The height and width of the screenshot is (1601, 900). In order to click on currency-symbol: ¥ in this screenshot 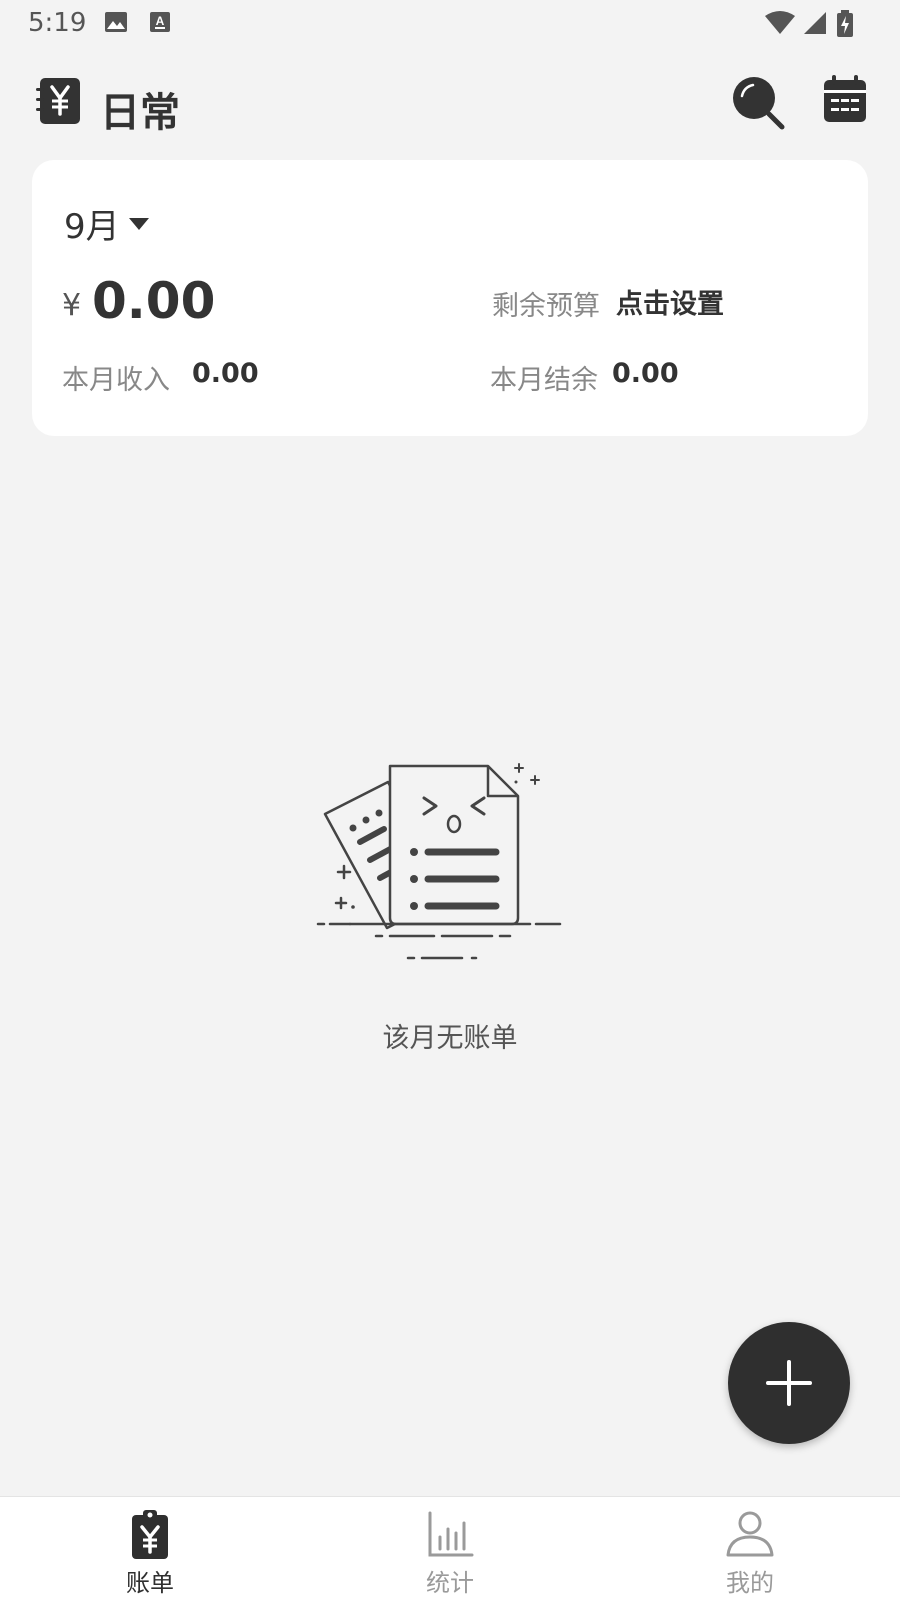, I will do `click(72, 305)`.